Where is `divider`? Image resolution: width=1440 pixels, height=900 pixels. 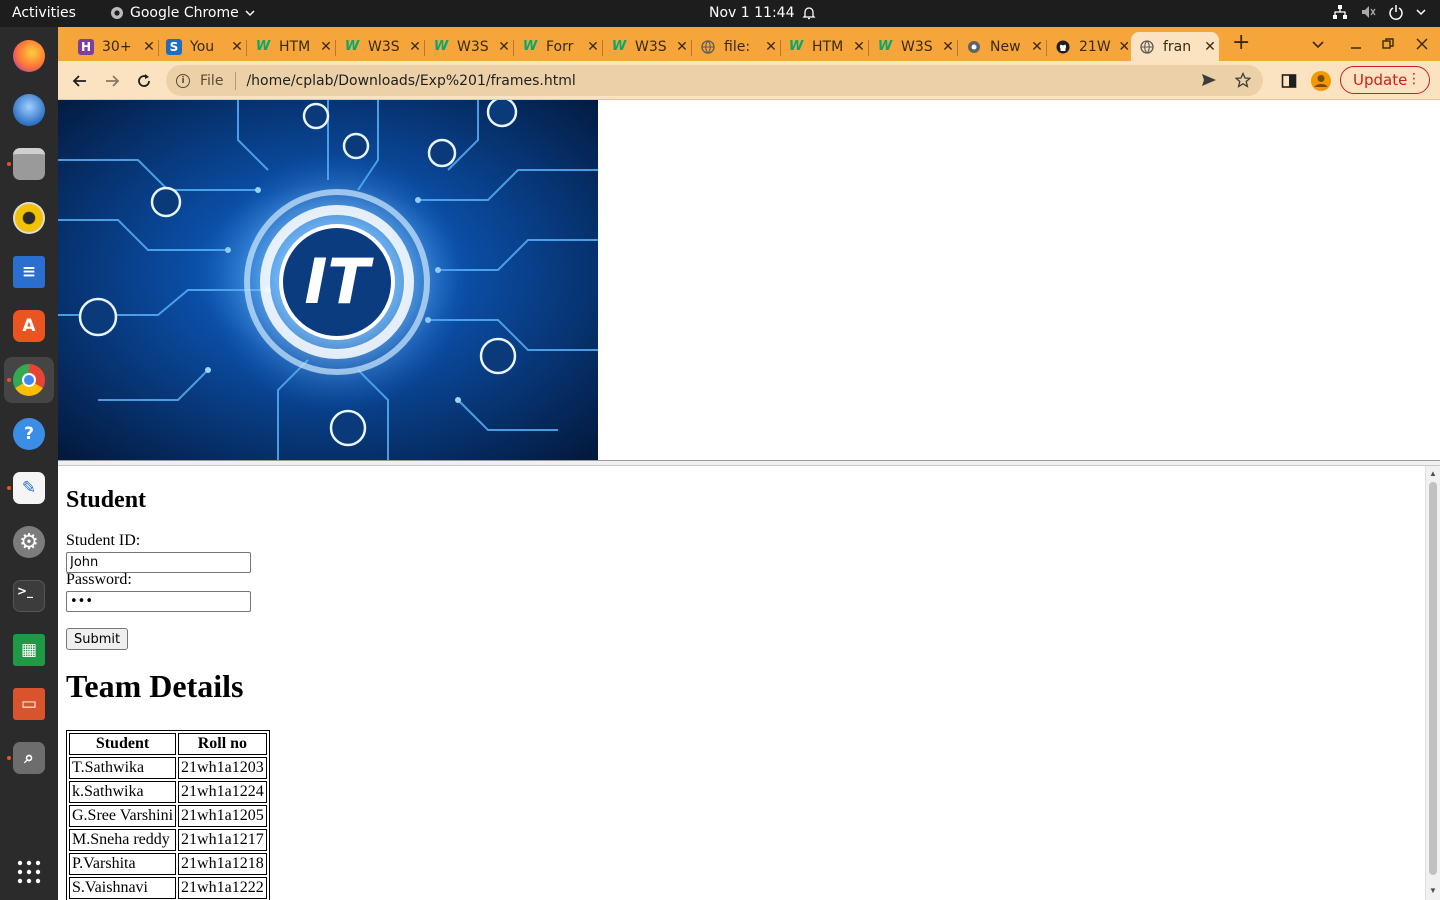
divider is located at coordinates (236, 80).